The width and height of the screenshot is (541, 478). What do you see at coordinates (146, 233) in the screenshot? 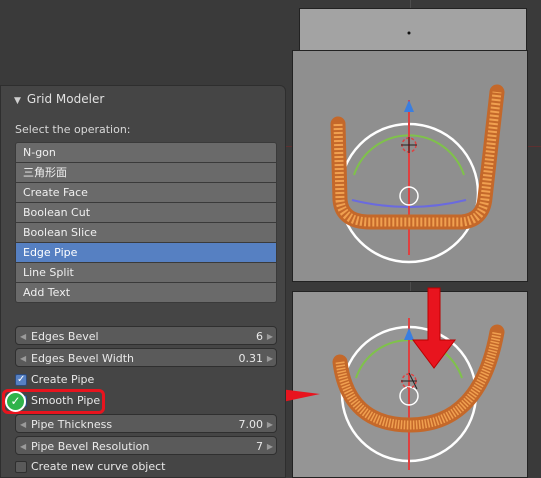
I see `op-boolean-slice: Boolean Slice` at bounding box center [146, 233].